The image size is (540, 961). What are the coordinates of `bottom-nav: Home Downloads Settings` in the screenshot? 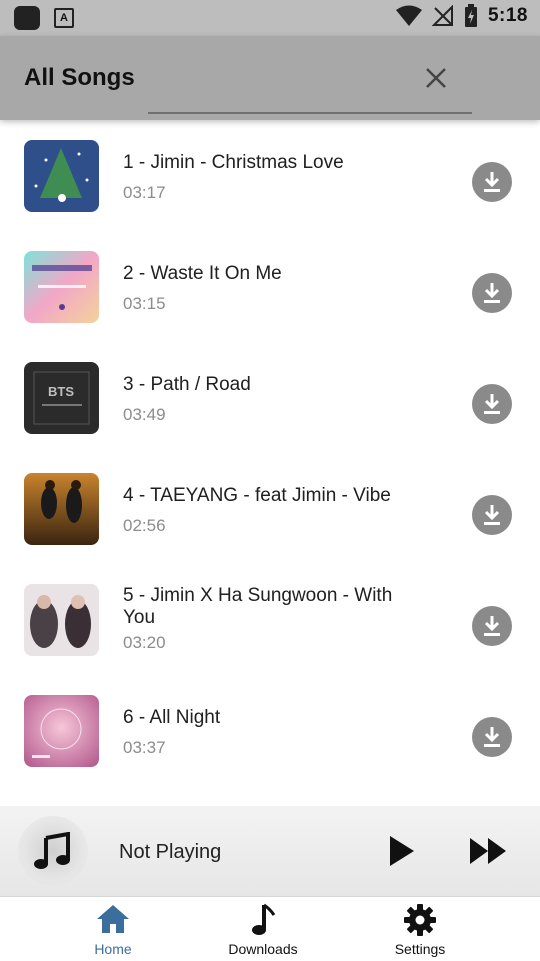 It's located at (270, 928).